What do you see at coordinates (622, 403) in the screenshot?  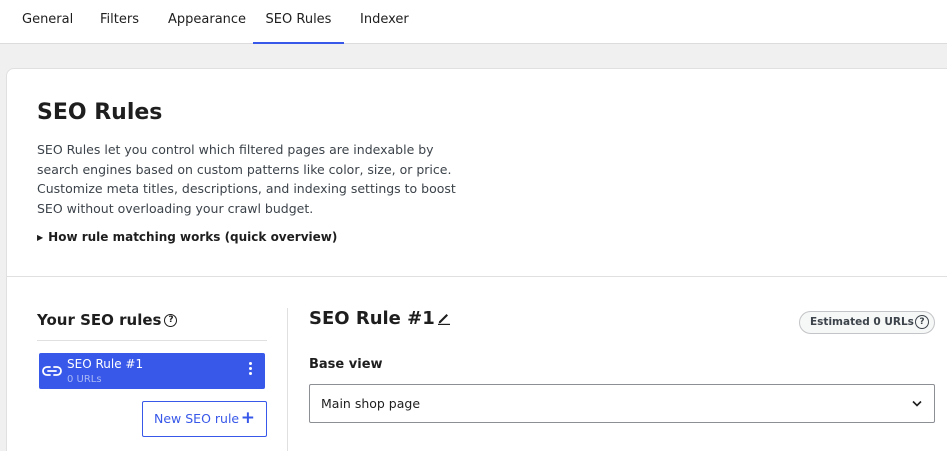 I see `base-view-select: Main shop page` at bounding box center [622, 403].